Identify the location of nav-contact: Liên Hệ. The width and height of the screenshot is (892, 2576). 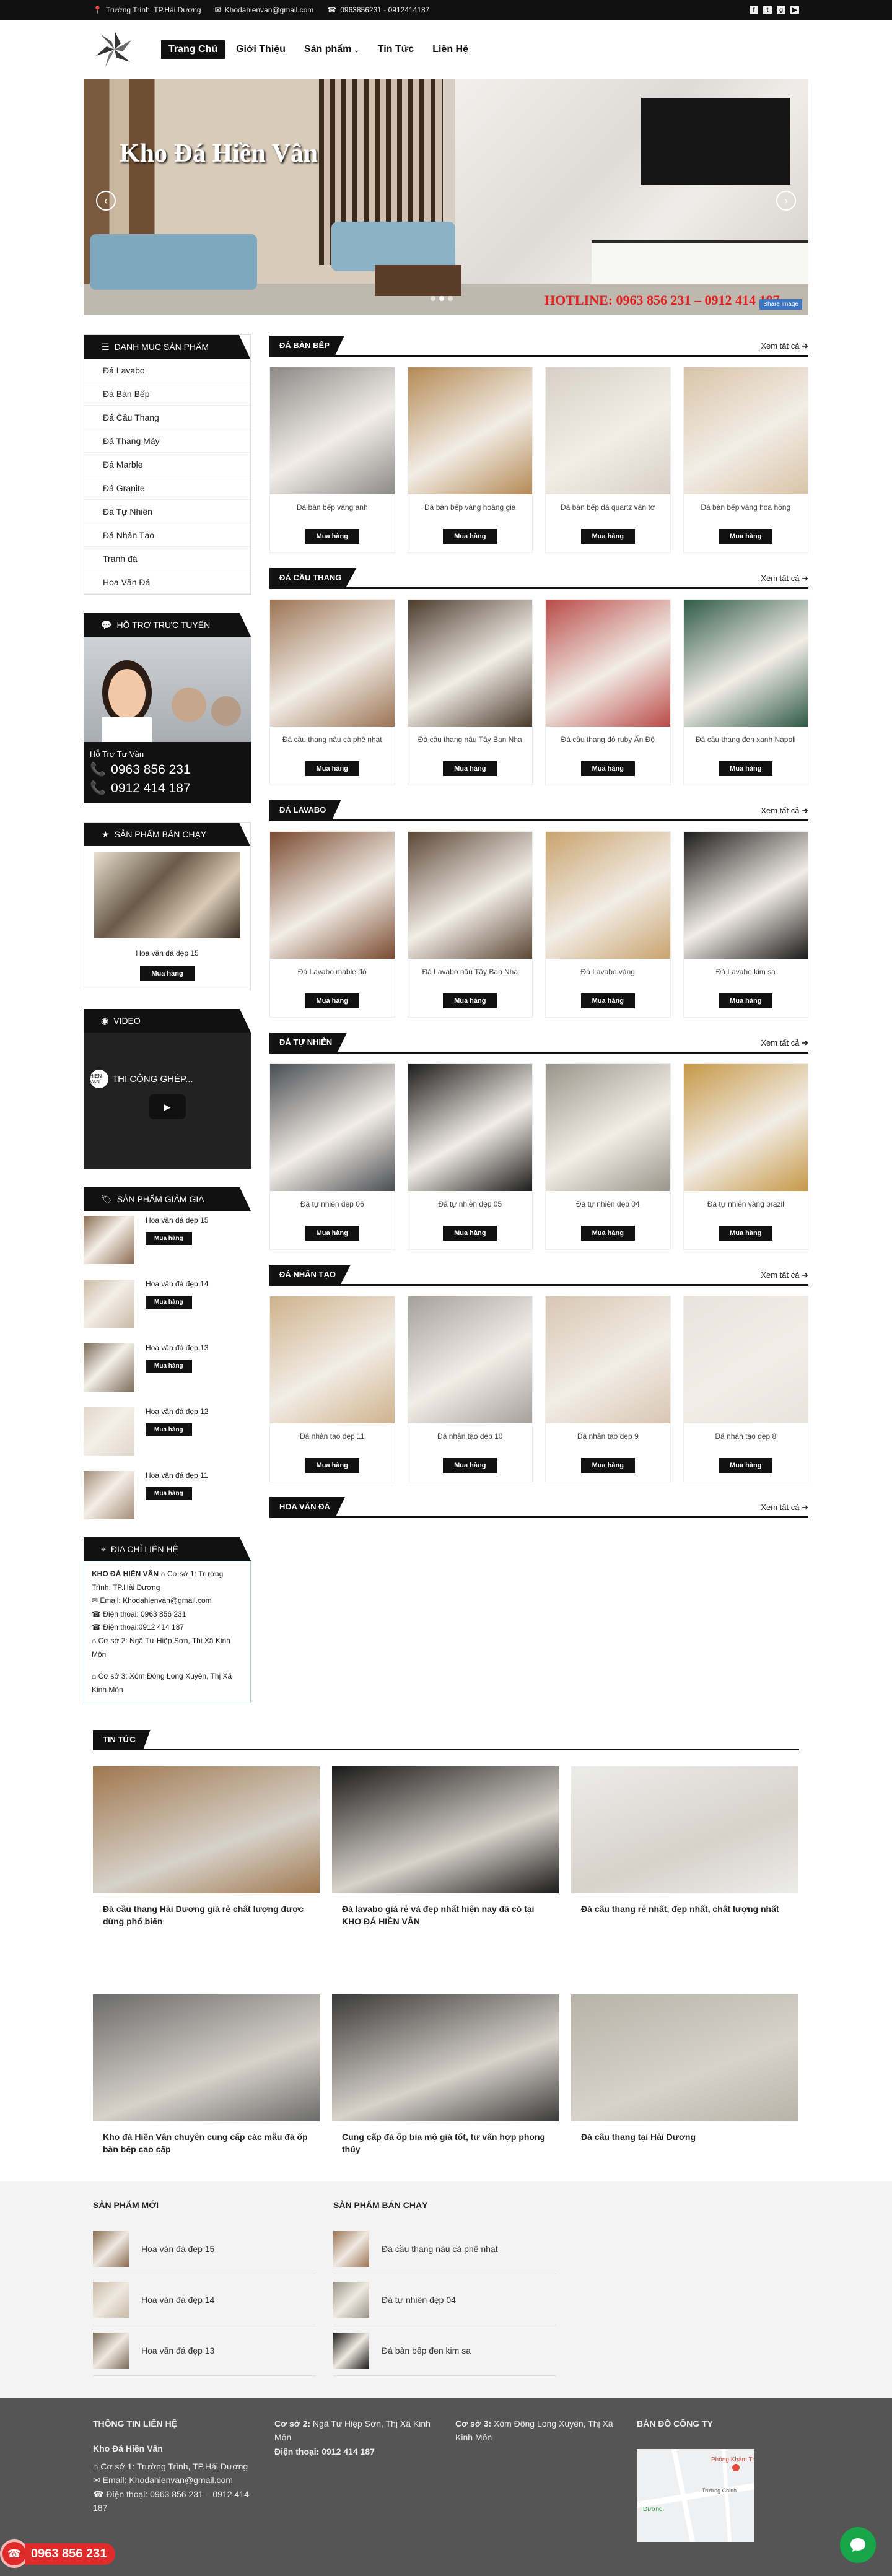
(450, 49).